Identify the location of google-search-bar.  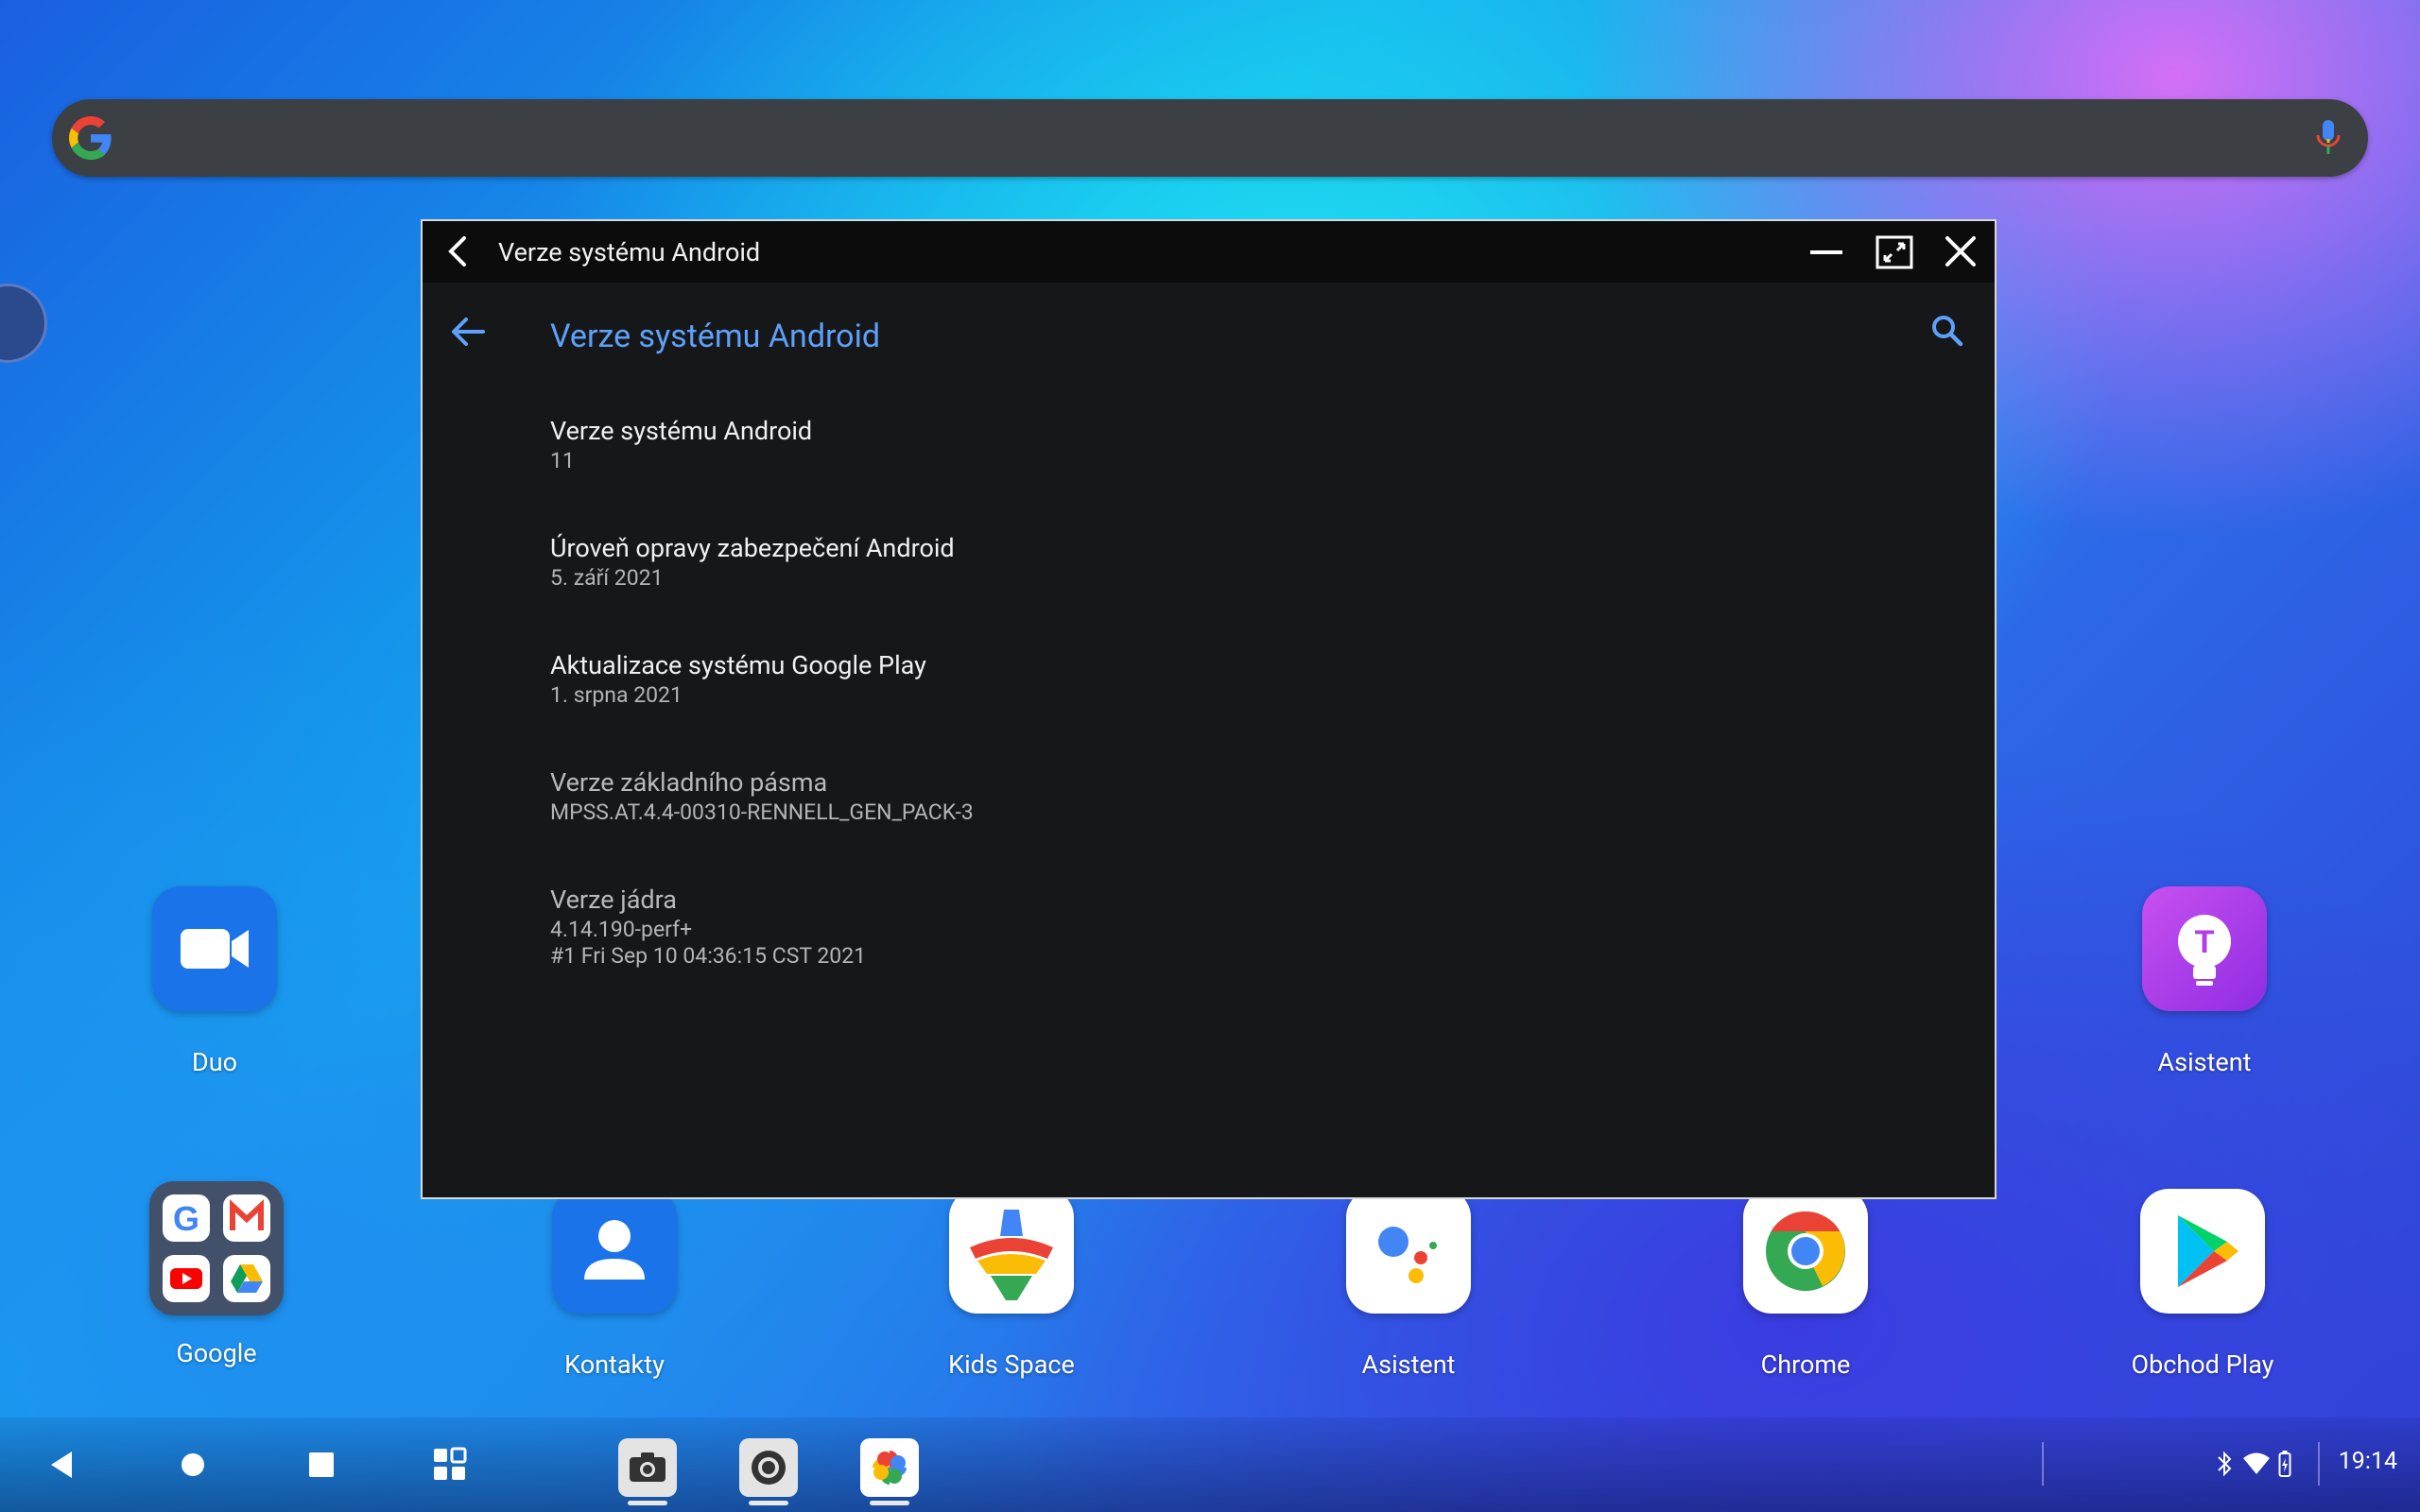
(1210, 138).